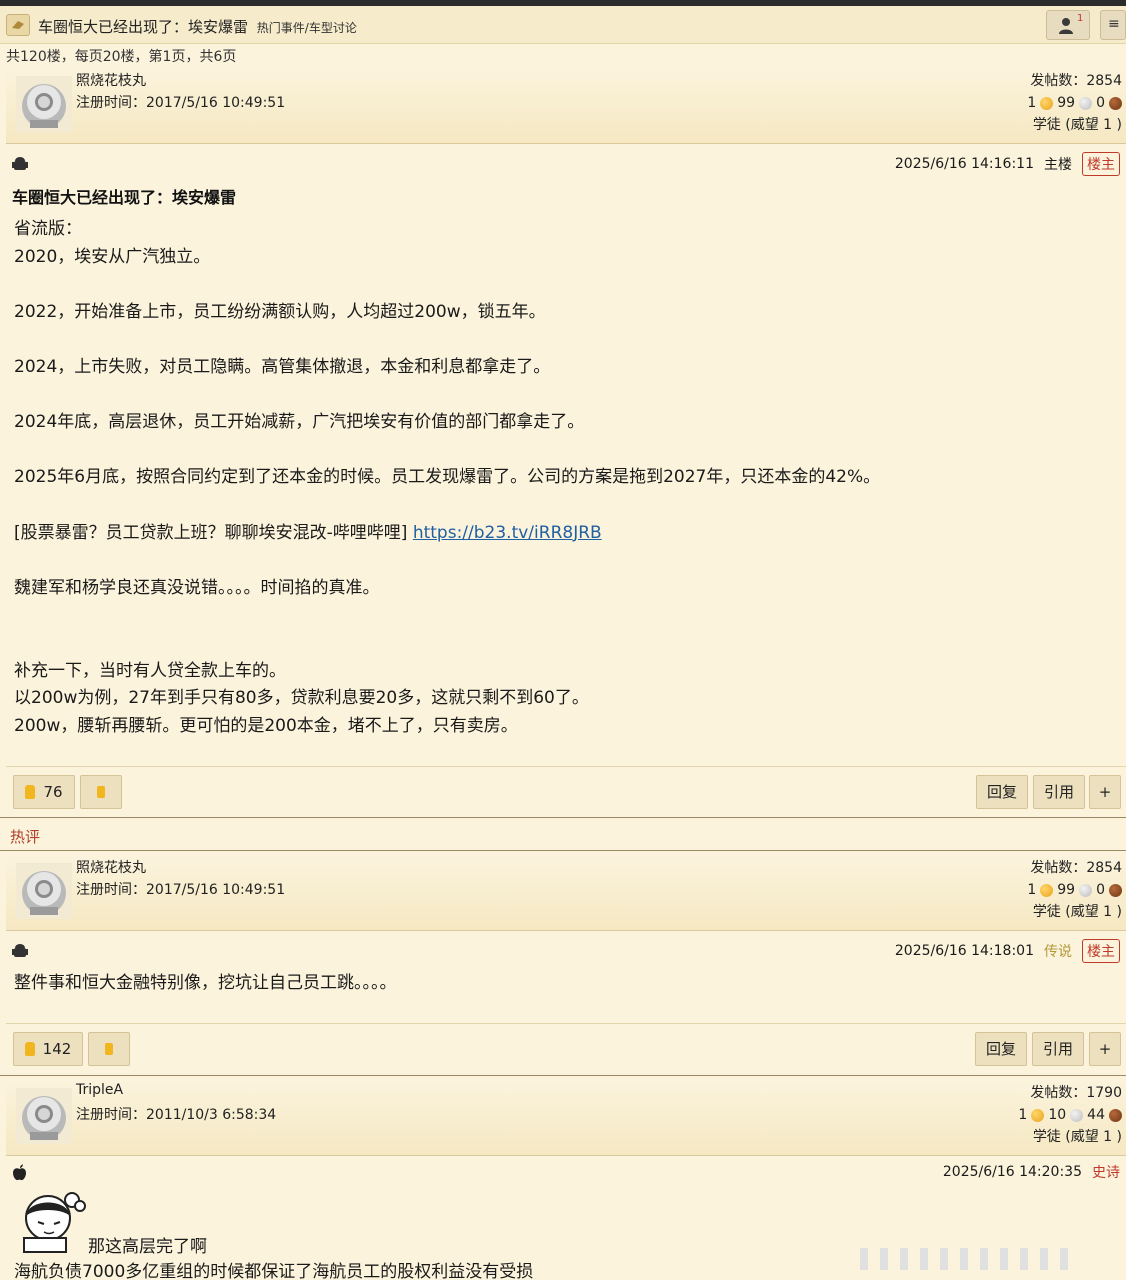  What do you see at coordinates (124, 197) in the screenshot?
I see `post-title: 车圈恒大已经出现了：埃安爆雷` at bounding box center [124, 197].